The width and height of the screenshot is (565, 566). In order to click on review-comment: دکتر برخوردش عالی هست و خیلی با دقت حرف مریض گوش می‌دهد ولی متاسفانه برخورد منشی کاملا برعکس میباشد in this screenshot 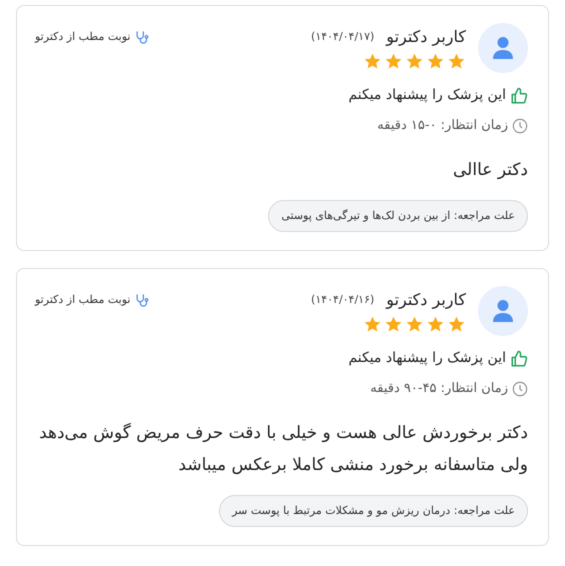, I will do `click(283, 449)`.